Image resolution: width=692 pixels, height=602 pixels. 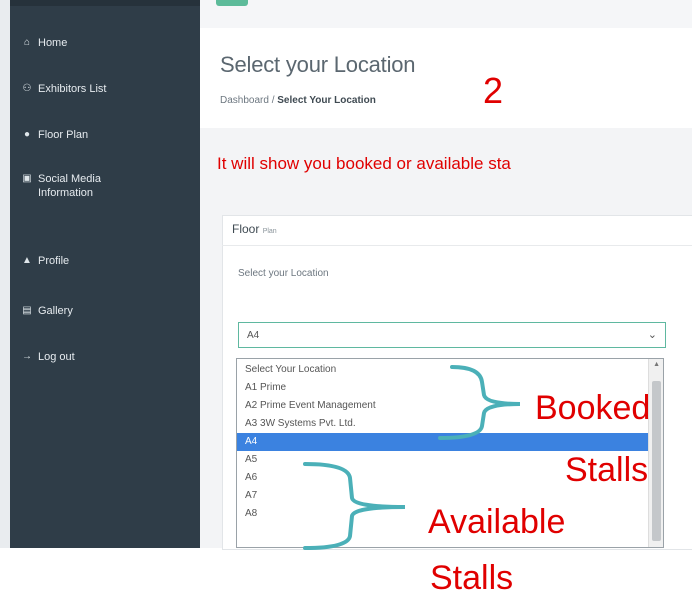 I want to click on available-annotation-line2: Stalls, so click(x=472, y=578).